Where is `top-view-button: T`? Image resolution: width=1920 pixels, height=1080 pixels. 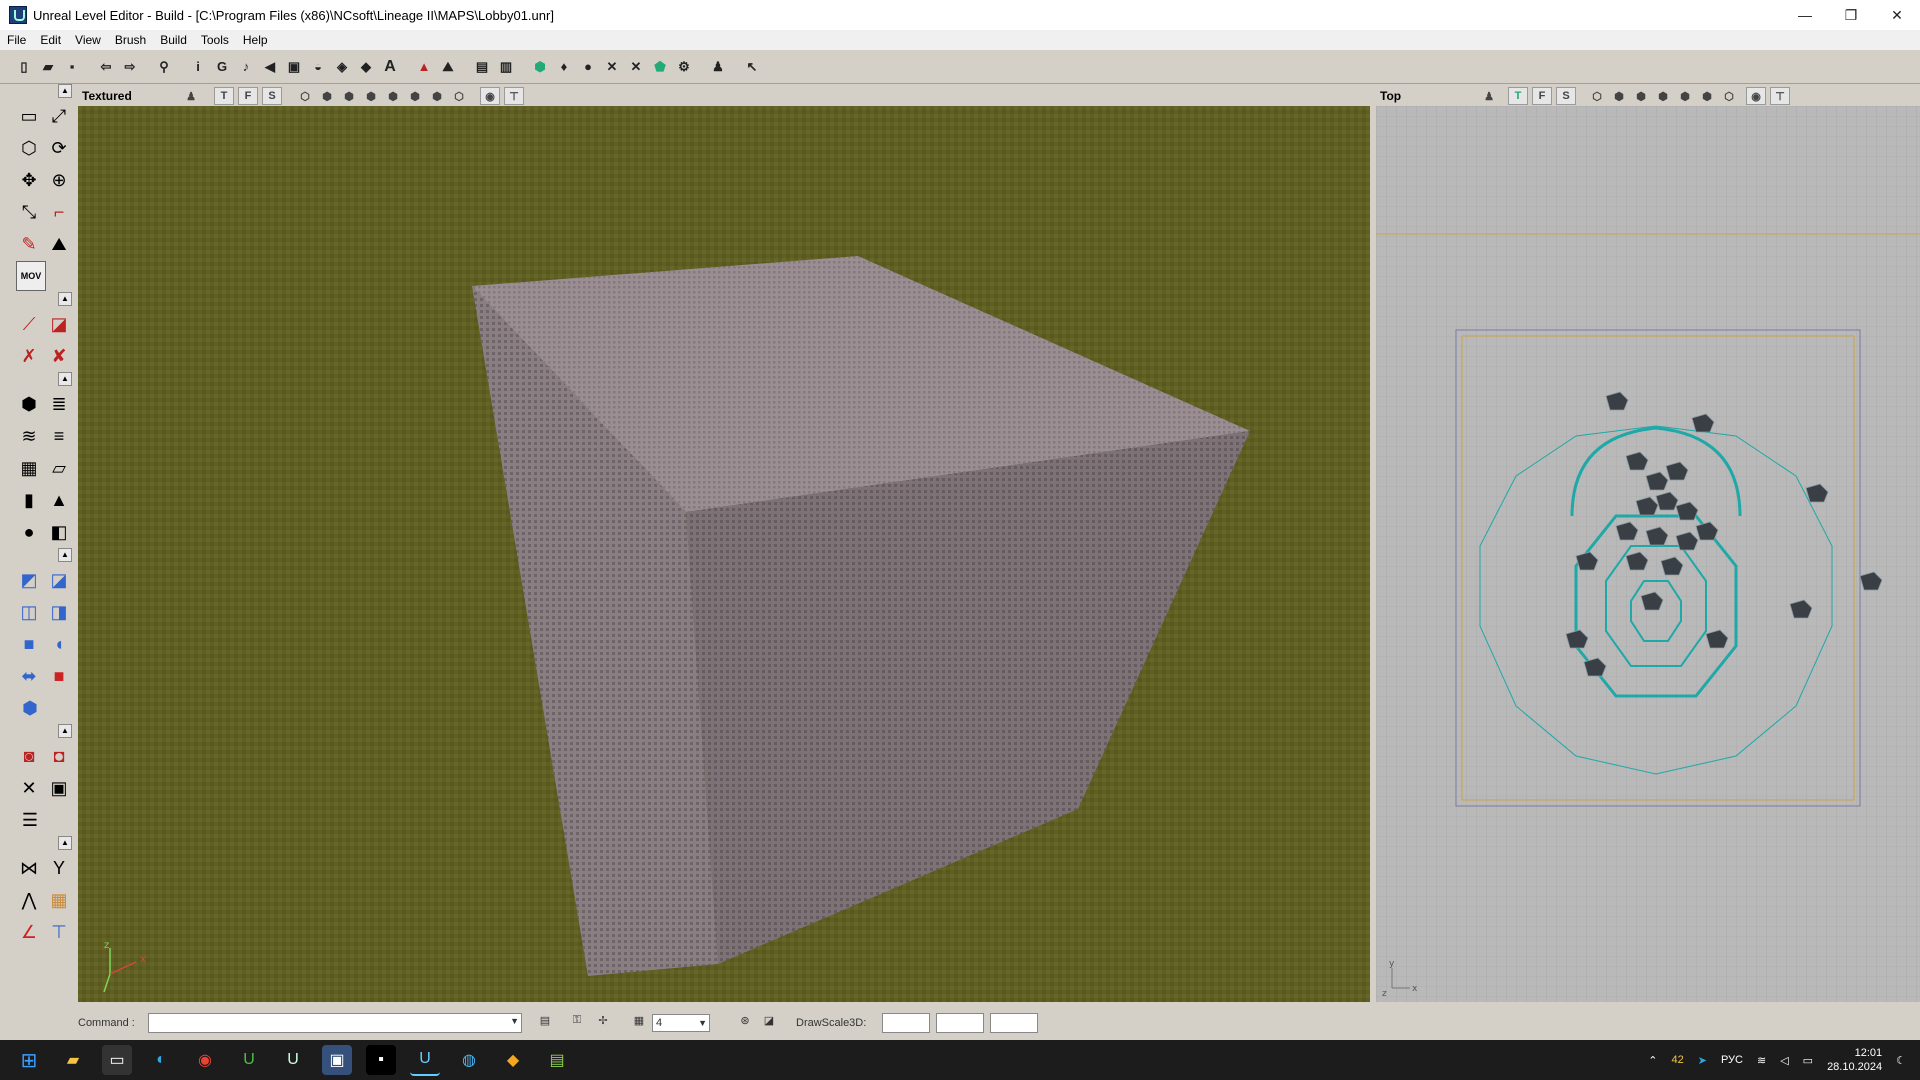 top-view-button: T is located at coordinates (1518, 96).